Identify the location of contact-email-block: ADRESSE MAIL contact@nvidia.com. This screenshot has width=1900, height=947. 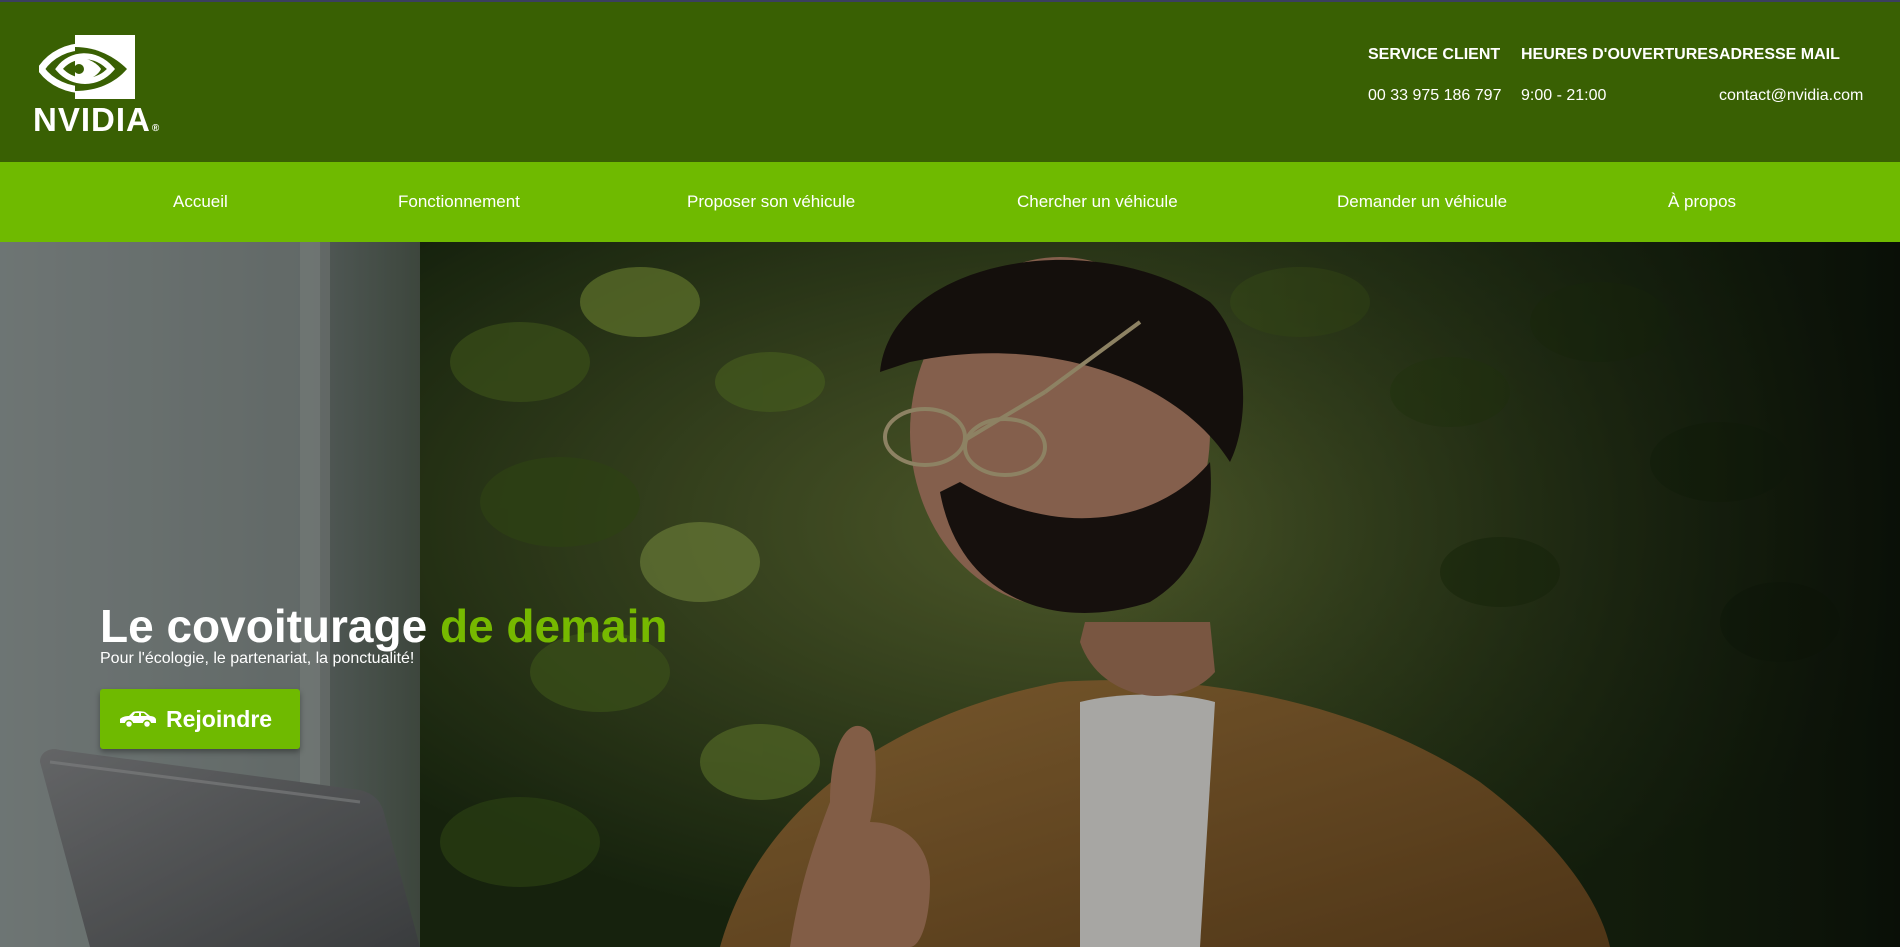
(1791, 75).